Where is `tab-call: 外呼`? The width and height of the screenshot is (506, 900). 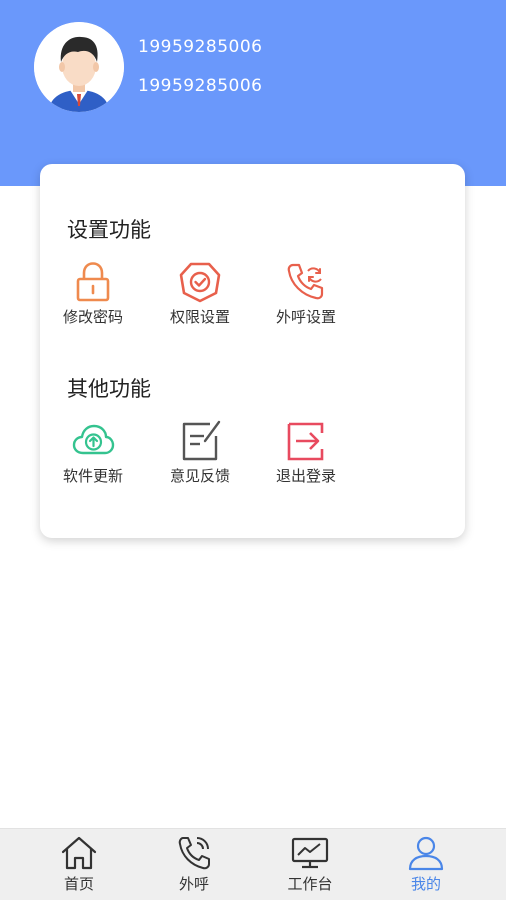 tab-call: 外呼 is located at coordinates (194, 864).